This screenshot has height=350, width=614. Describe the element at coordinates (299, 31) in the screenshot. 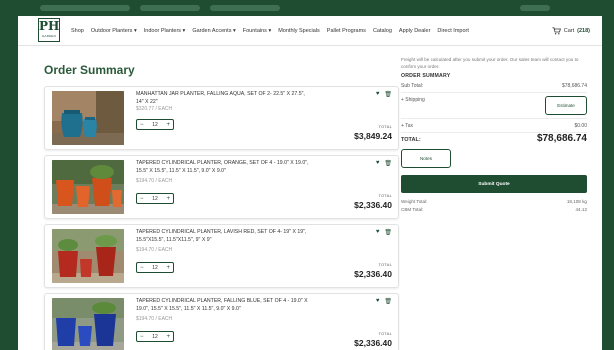

I see `nav-monthly-specials: Monthly Specials` at that location.